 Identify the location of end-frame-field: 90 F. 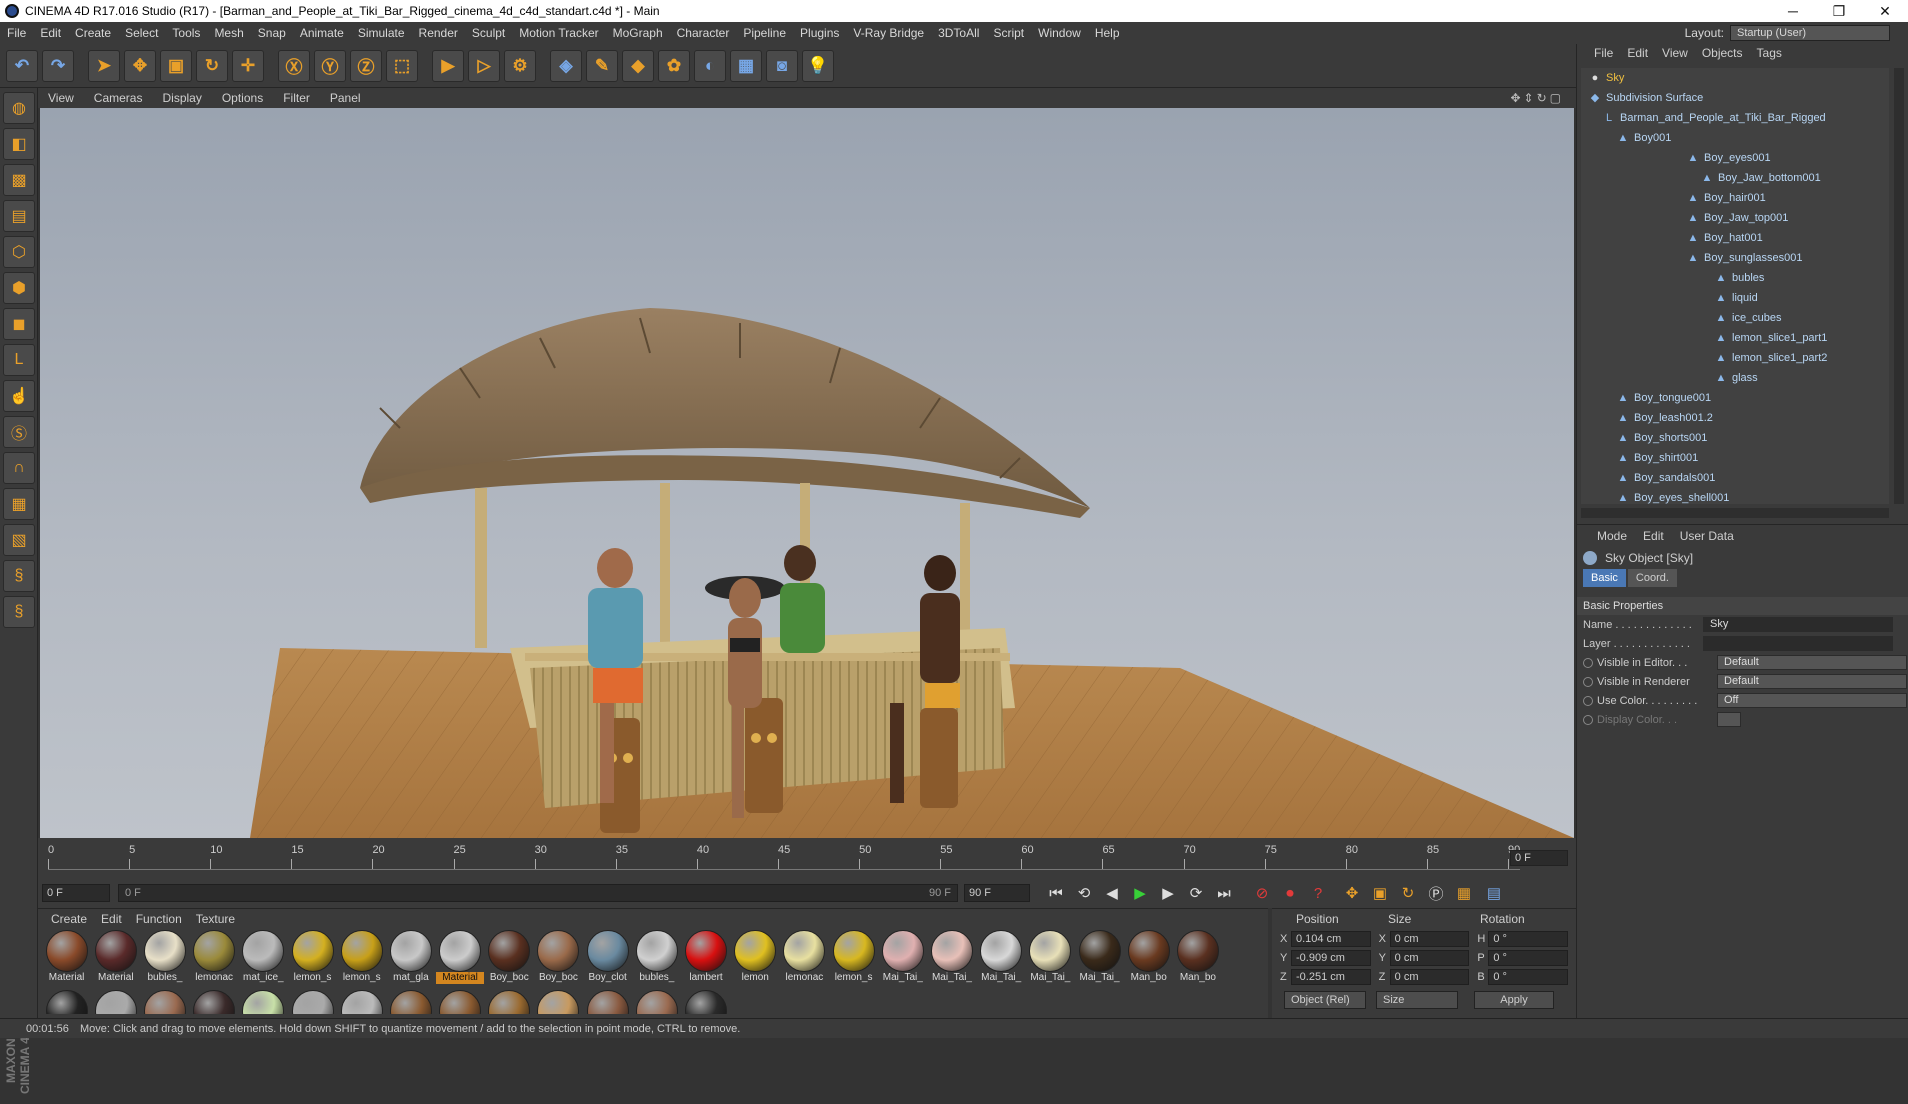
(997, 893).